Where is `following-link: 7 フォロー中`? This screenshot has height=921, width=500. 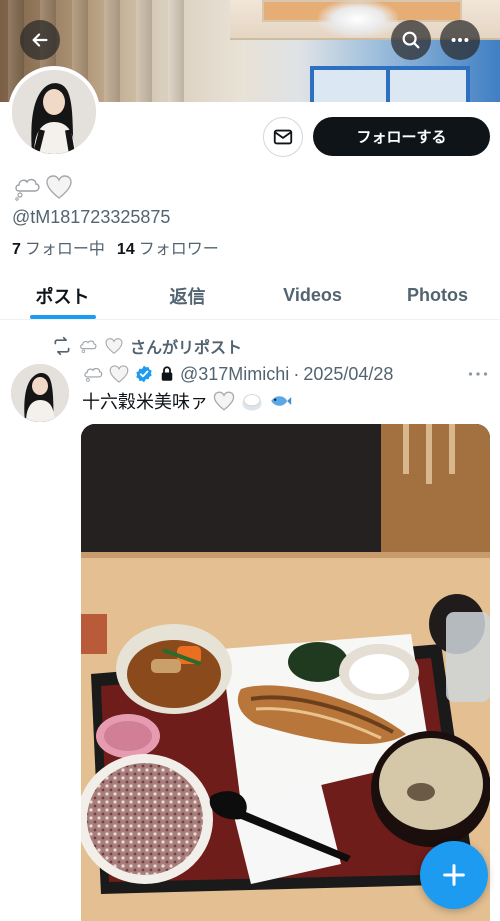 following-link: 7 フォロー中 is located at coordinates (58, 247).